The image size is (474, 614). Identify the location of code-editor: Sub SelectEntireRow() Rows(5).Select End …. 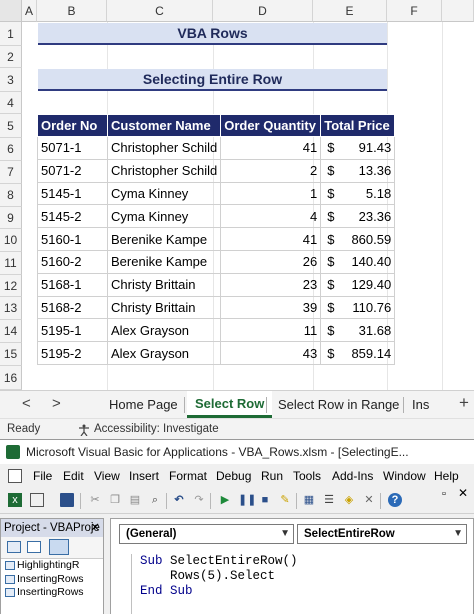
(301, 584).